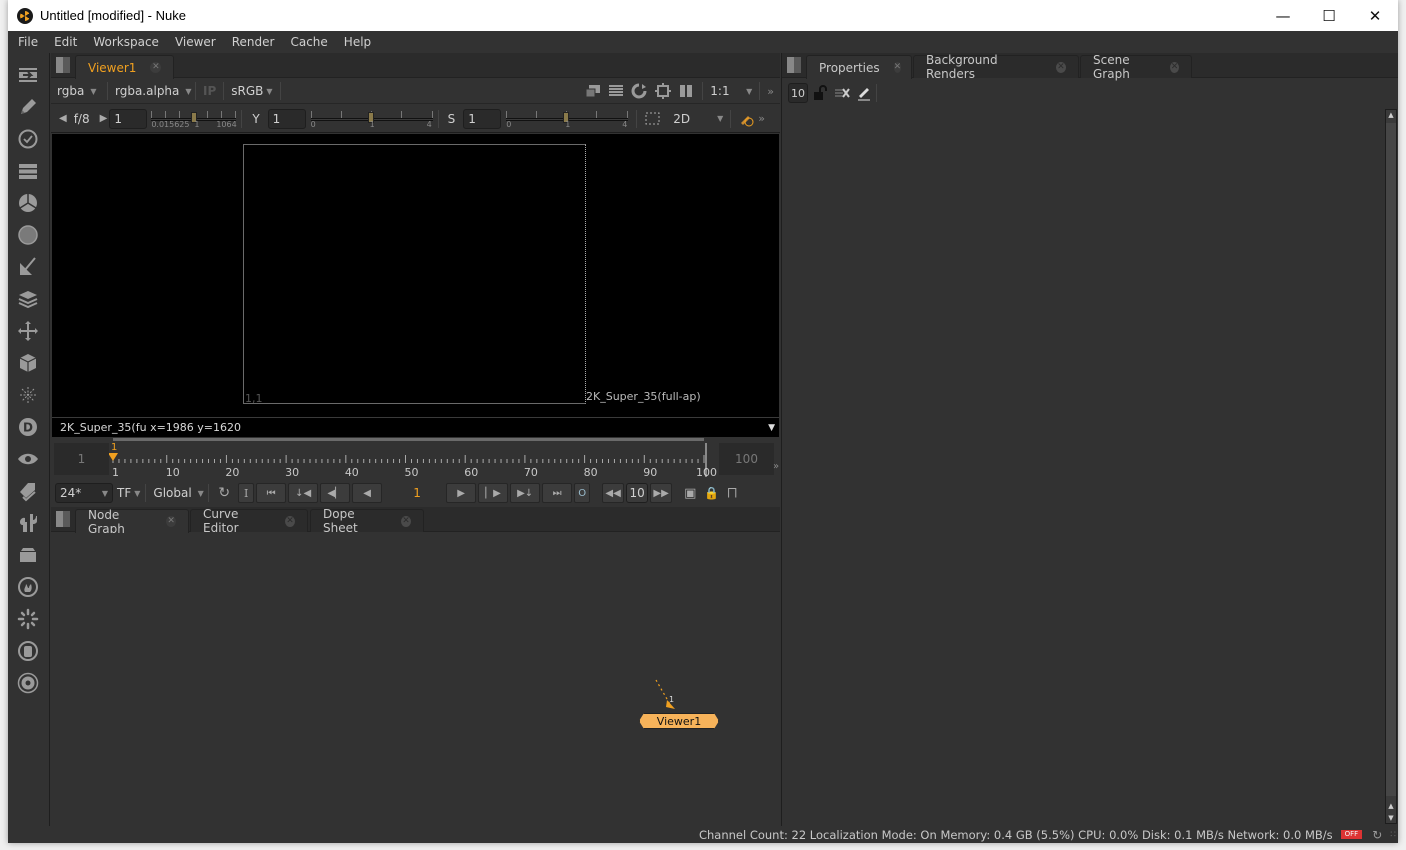  What do you see at coordinates (1391, 459) in the screenshot?
I see `scrollbar-thumb` at bounding box center [1391, 459].